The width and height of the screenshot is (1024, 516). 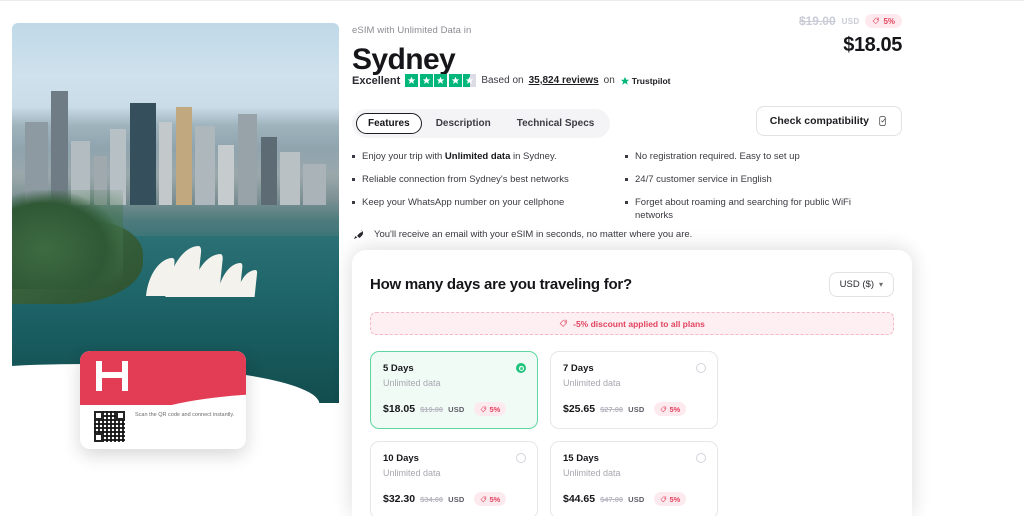 I want to click on current-price: $18.05, so click(x=872, y=45).